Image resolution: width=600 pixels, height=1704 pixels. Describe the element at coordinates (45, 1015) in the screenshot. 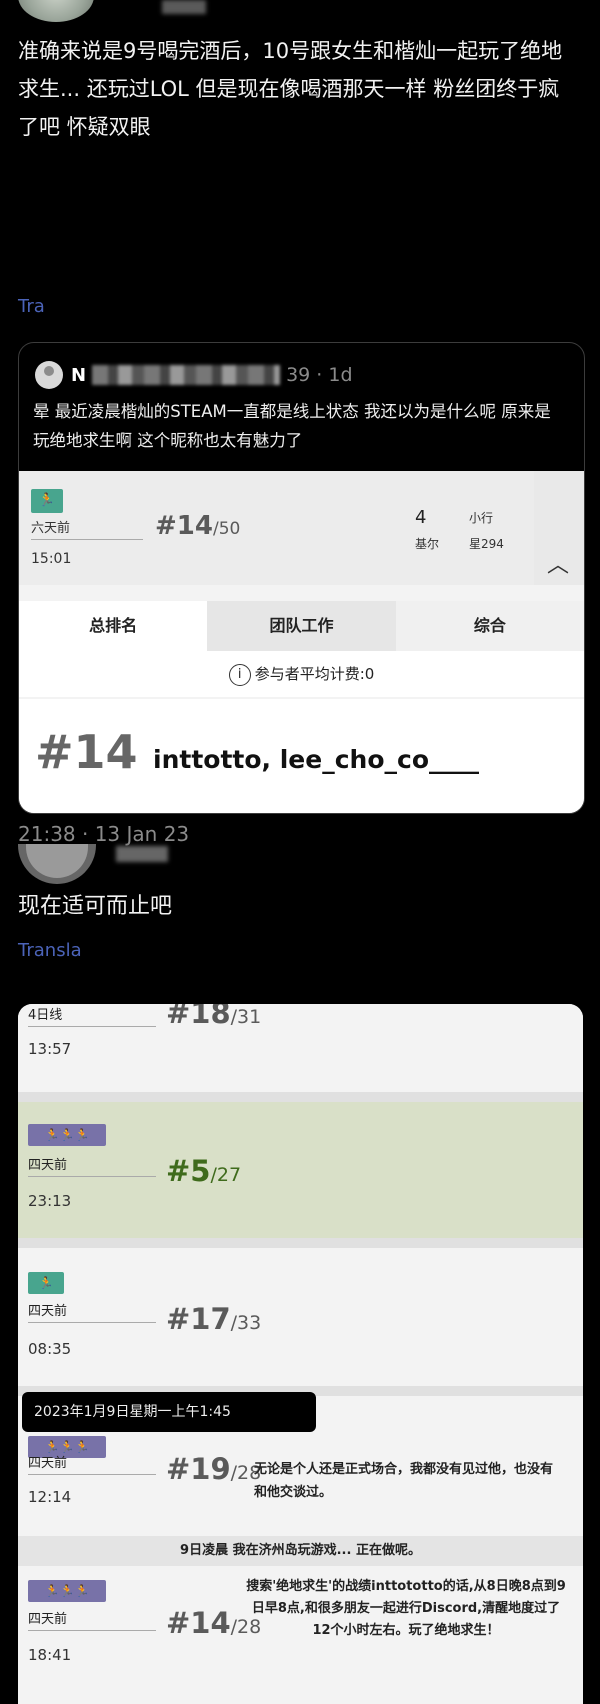

I see `match-date: 4日线` at that location.